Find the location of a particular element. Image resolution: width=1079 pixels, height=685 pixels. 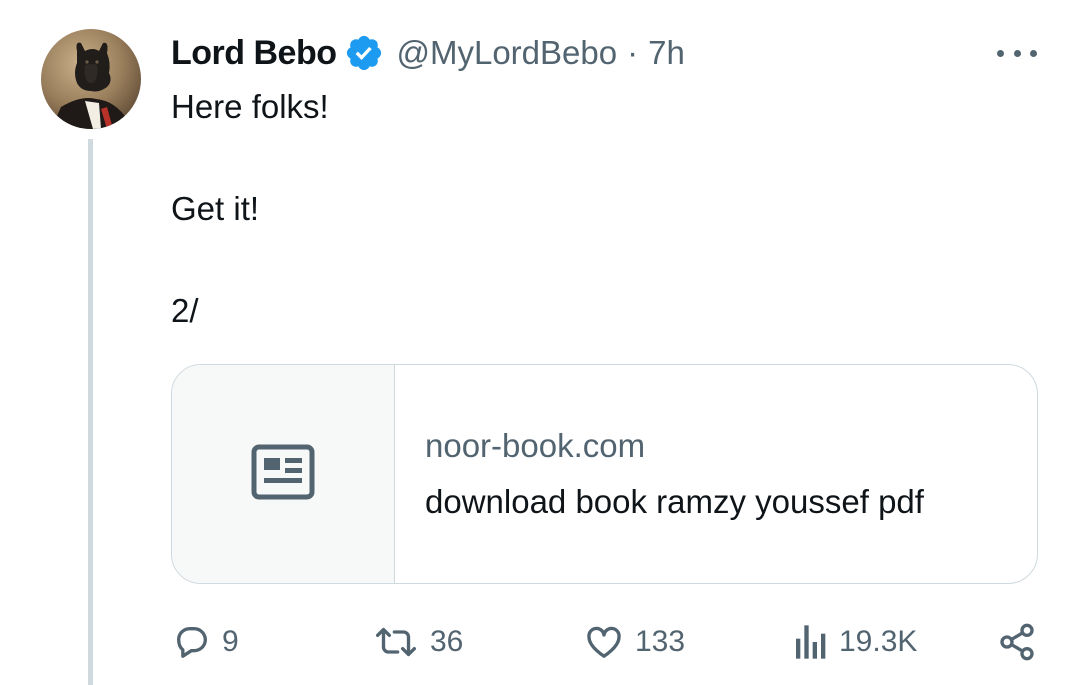

tweet-text-line-1: Here folks! is located at coordinates (250, 106).